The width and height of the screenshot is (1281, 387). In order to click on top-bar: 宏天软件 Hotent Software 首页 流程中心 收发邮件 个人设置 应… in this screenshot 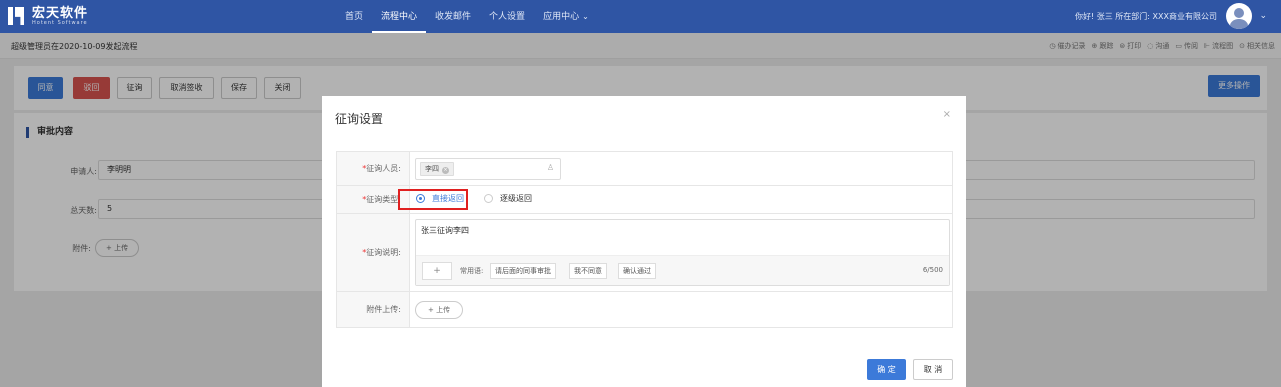, I will do `click(640, 16)`.